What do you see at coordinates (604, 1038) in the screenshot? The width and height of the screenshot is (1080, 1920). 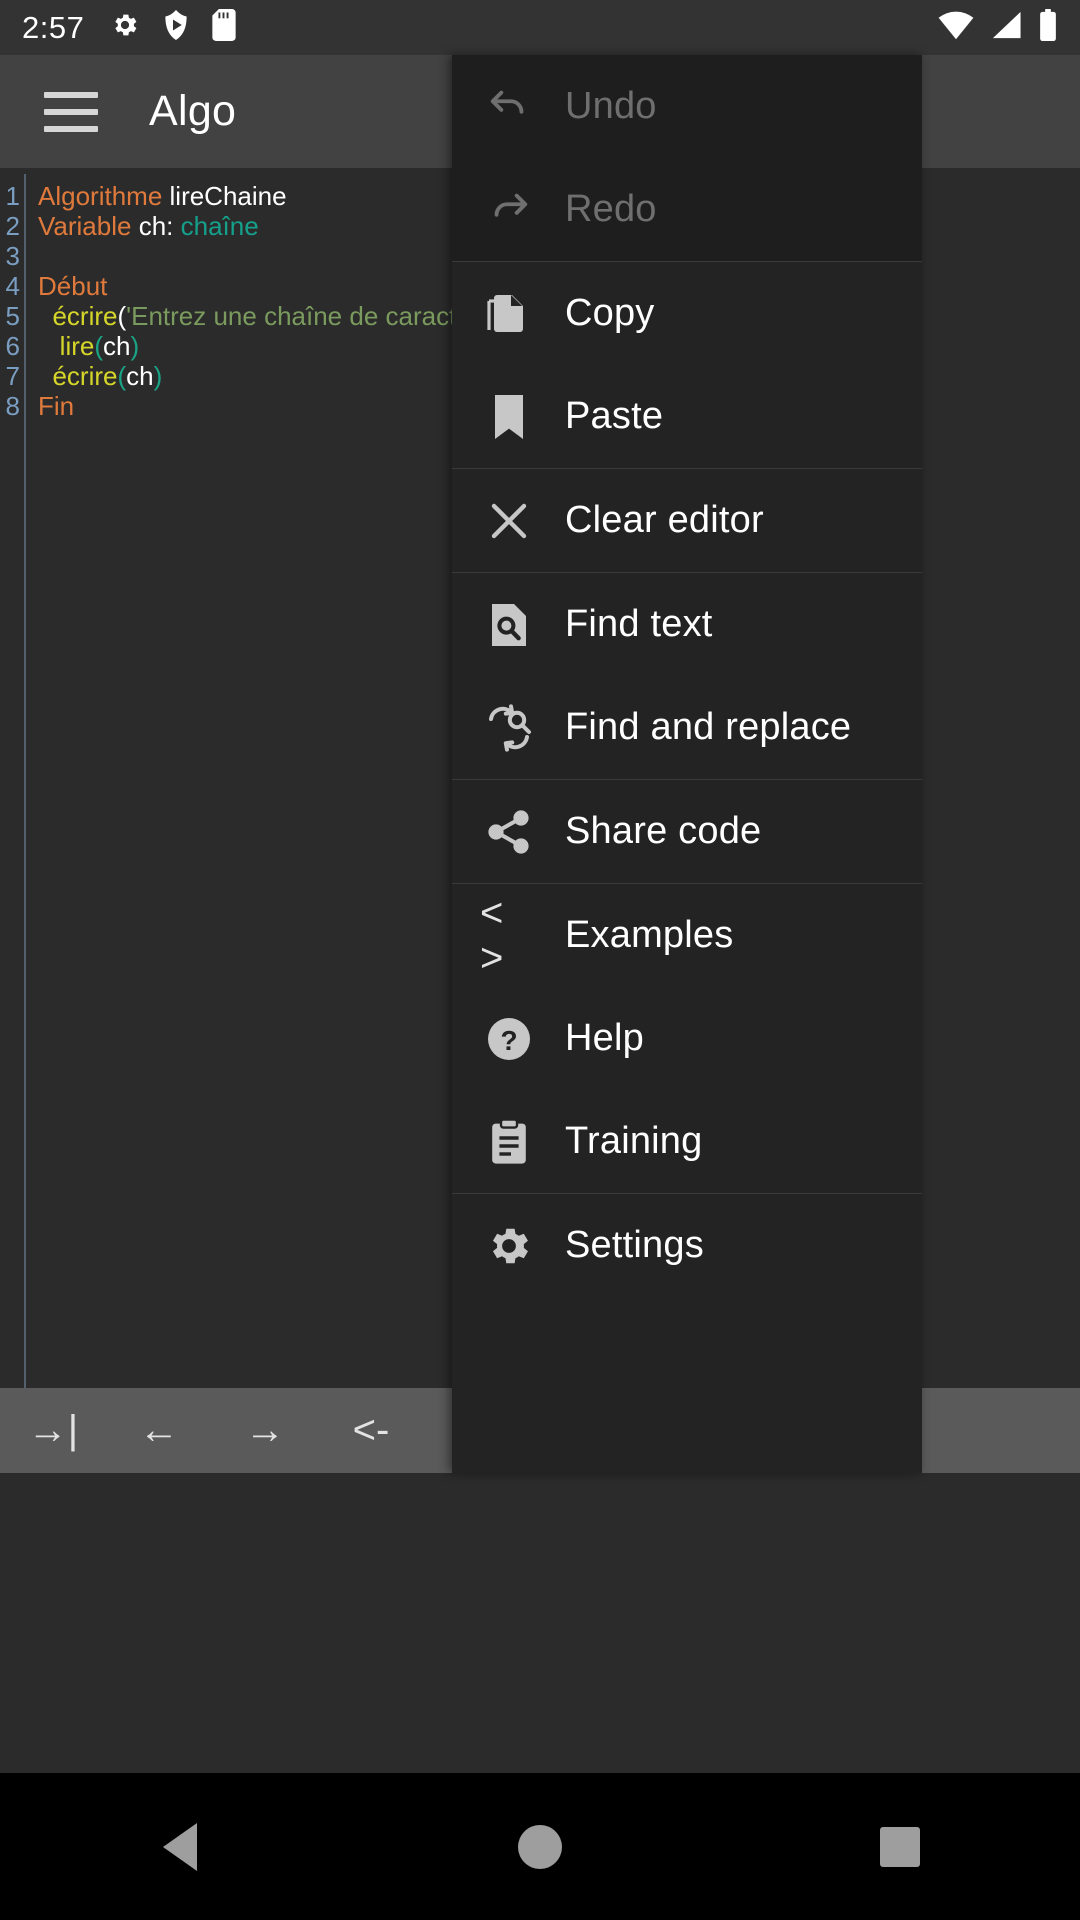 I see `menu-item-label: Help` at bounding box center [604, 1038].